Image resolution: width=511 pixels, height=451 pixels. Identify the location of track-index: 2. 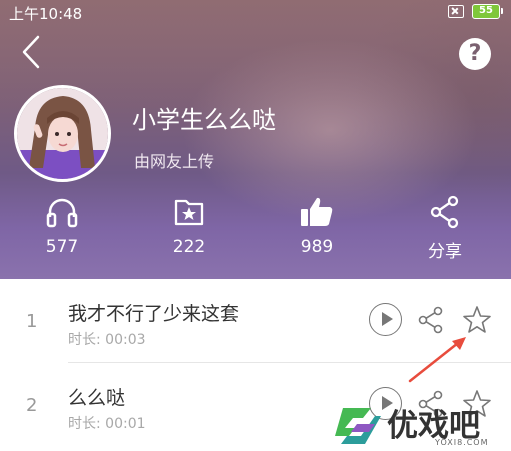
(32, 405).